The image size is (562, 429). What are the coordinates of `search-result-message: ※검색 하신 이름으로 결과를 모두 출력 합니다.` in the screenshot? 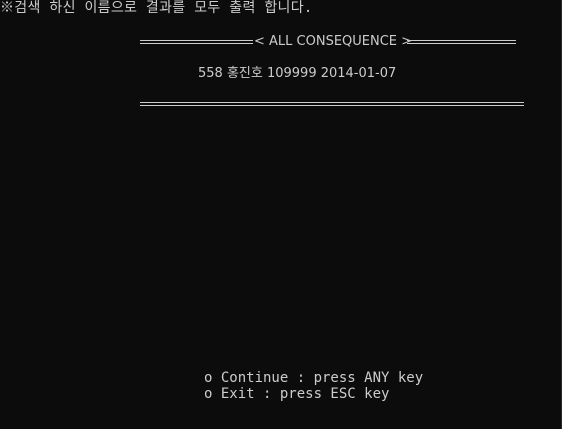 It's located at (156, 8).